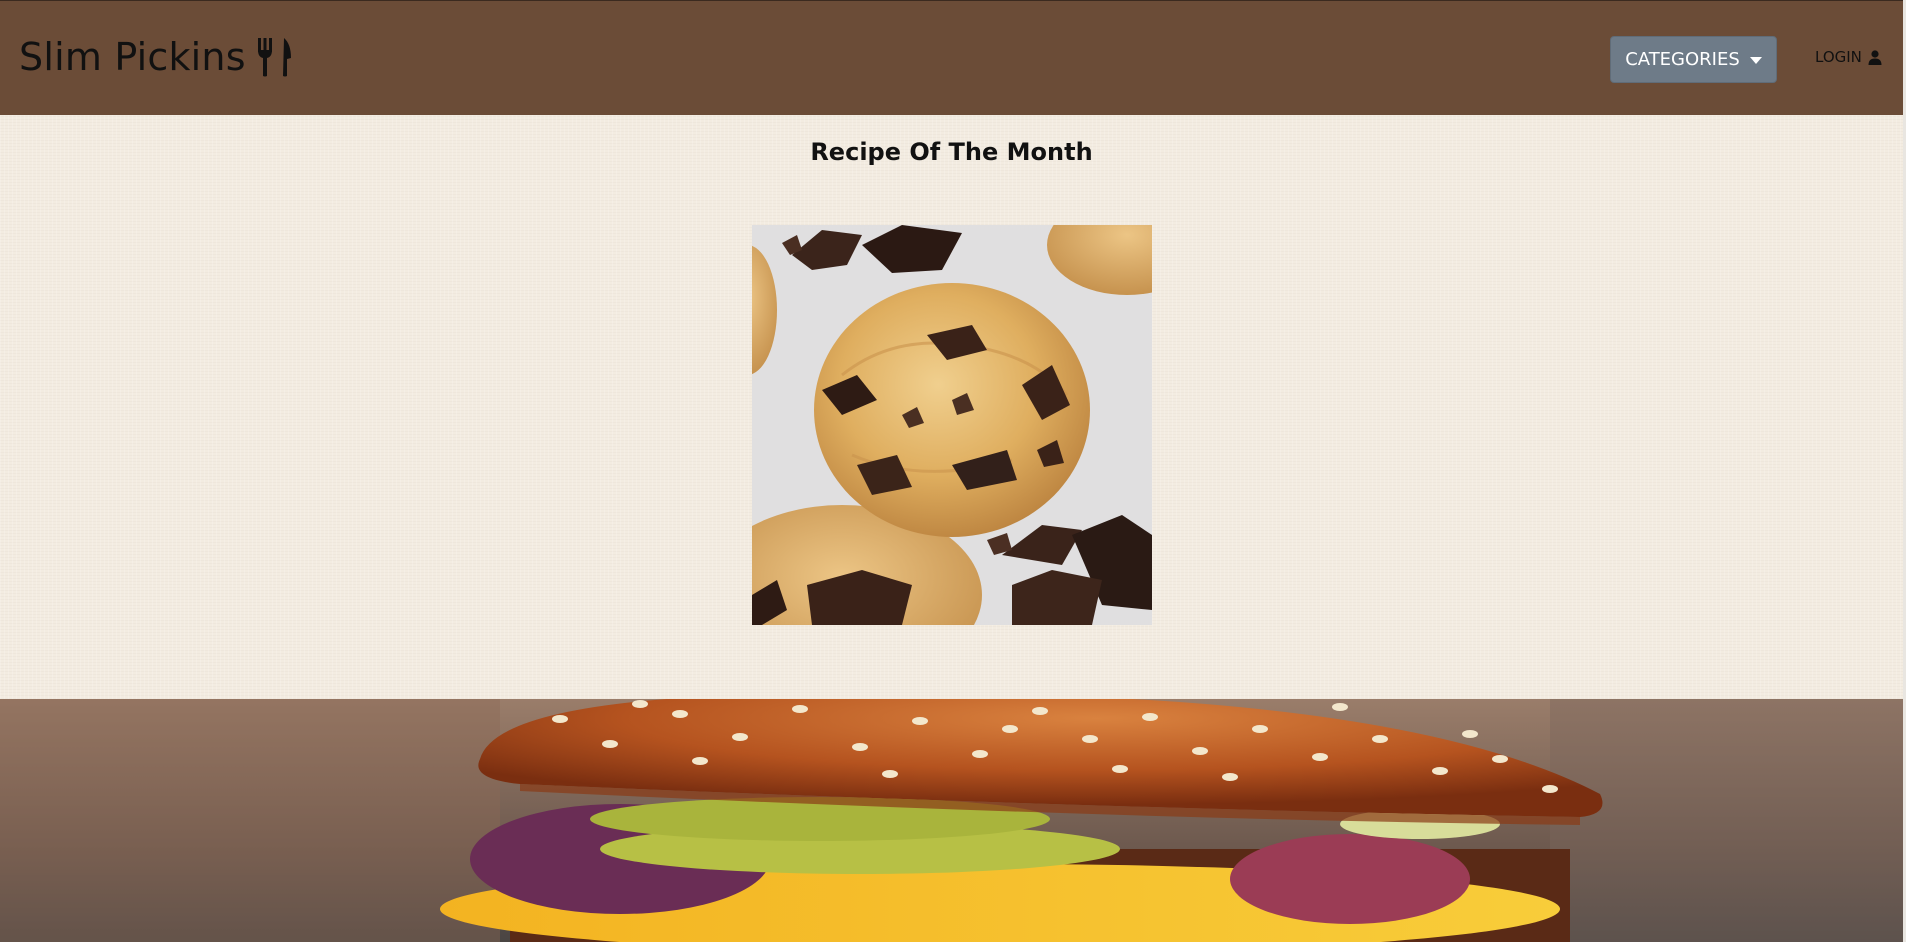  What do you see at coordinates (274, 57) in the screenshot?
I see `utensils-icon` at bounding box center [274, 57].